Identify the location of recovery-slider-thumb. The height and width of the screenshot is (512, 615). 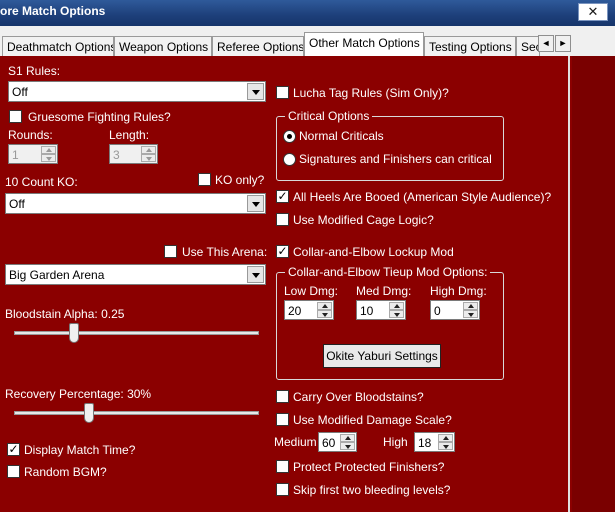
(89, 413).